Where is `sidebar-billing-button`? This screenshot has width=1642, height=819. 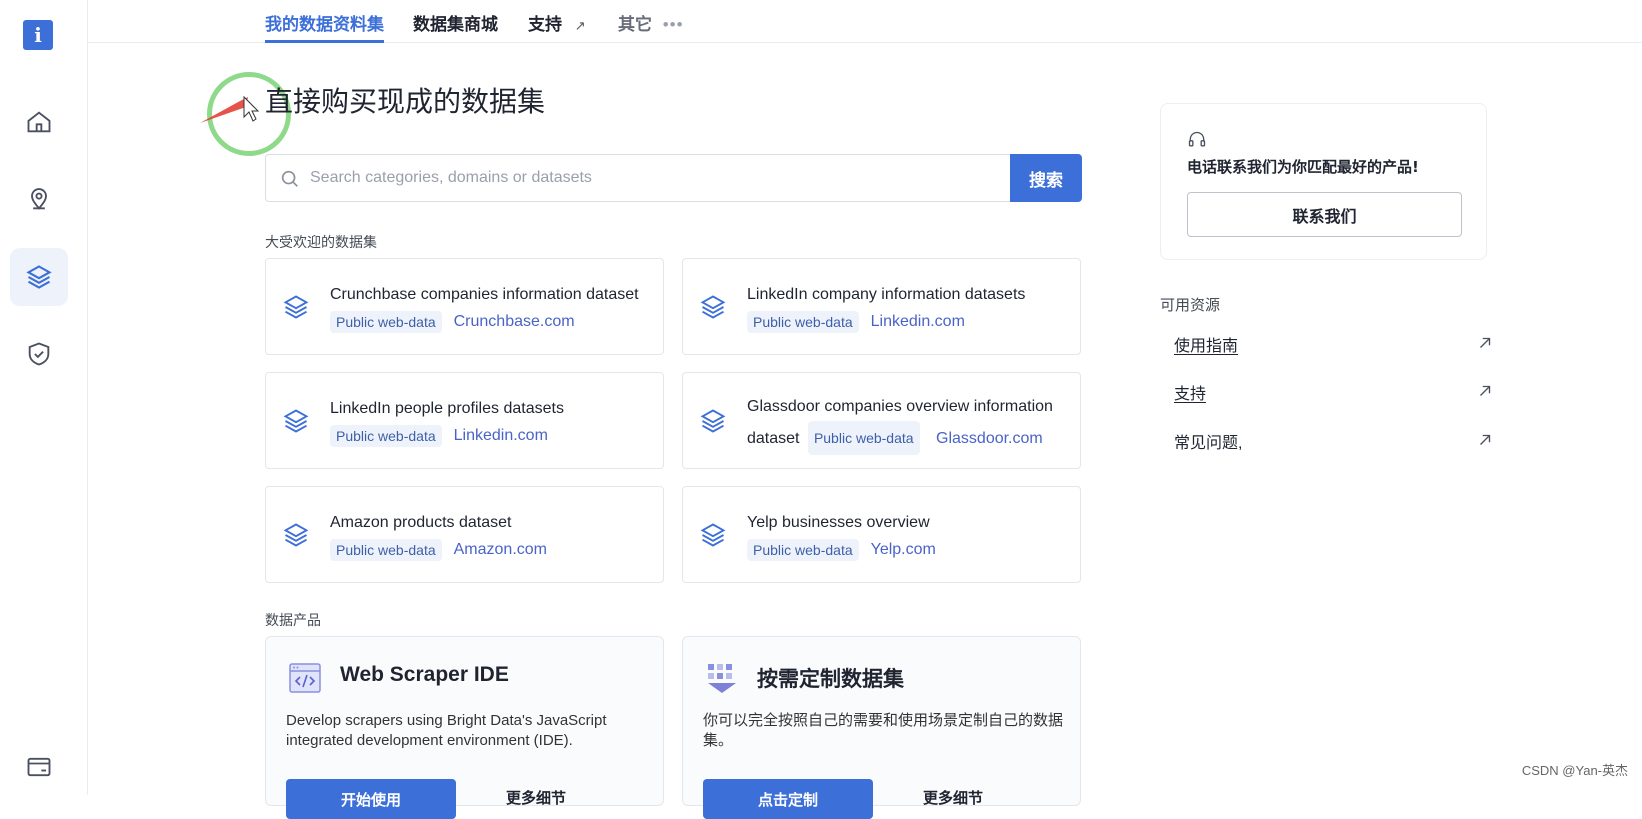
sidebar-billing-button is located at coordinates (39, 767).